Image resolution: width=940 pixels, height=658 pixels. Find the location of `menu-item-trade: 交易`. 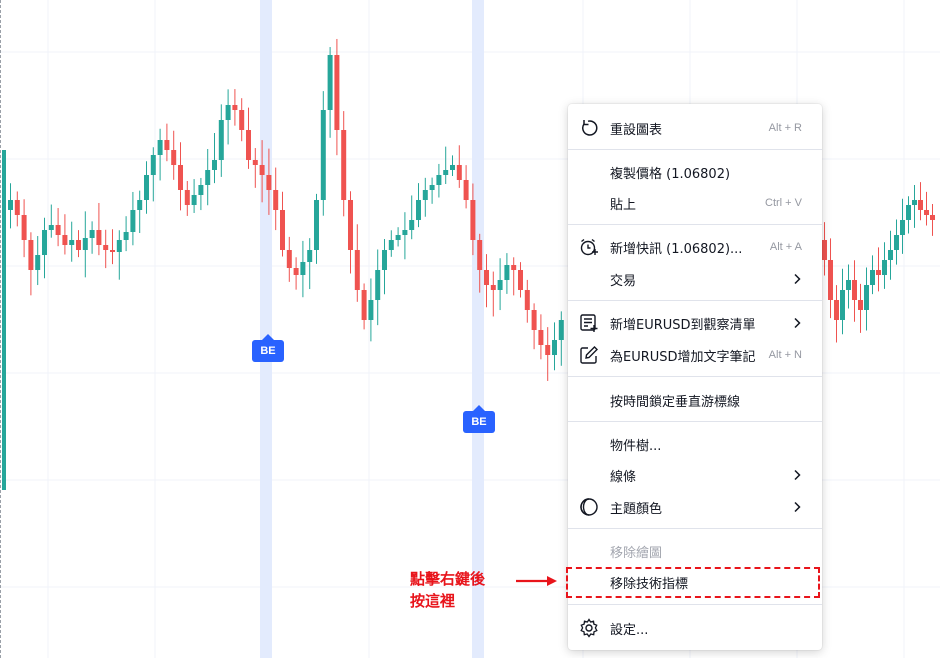

menu-item-trade: 交易 is located at coordinates (695, 279).